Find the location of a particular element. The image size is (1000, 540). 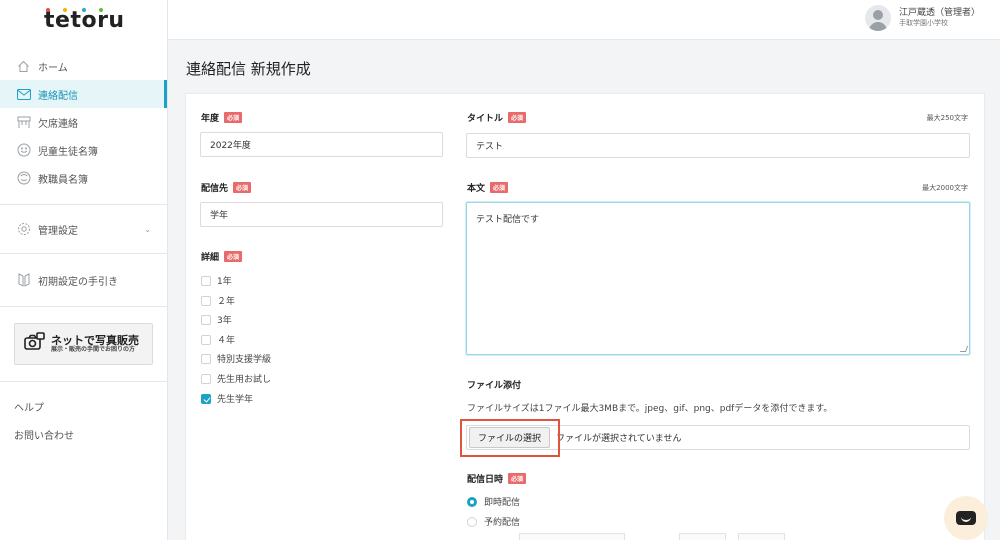

help-link: ヘルプ is located at coordinates (83, 406).